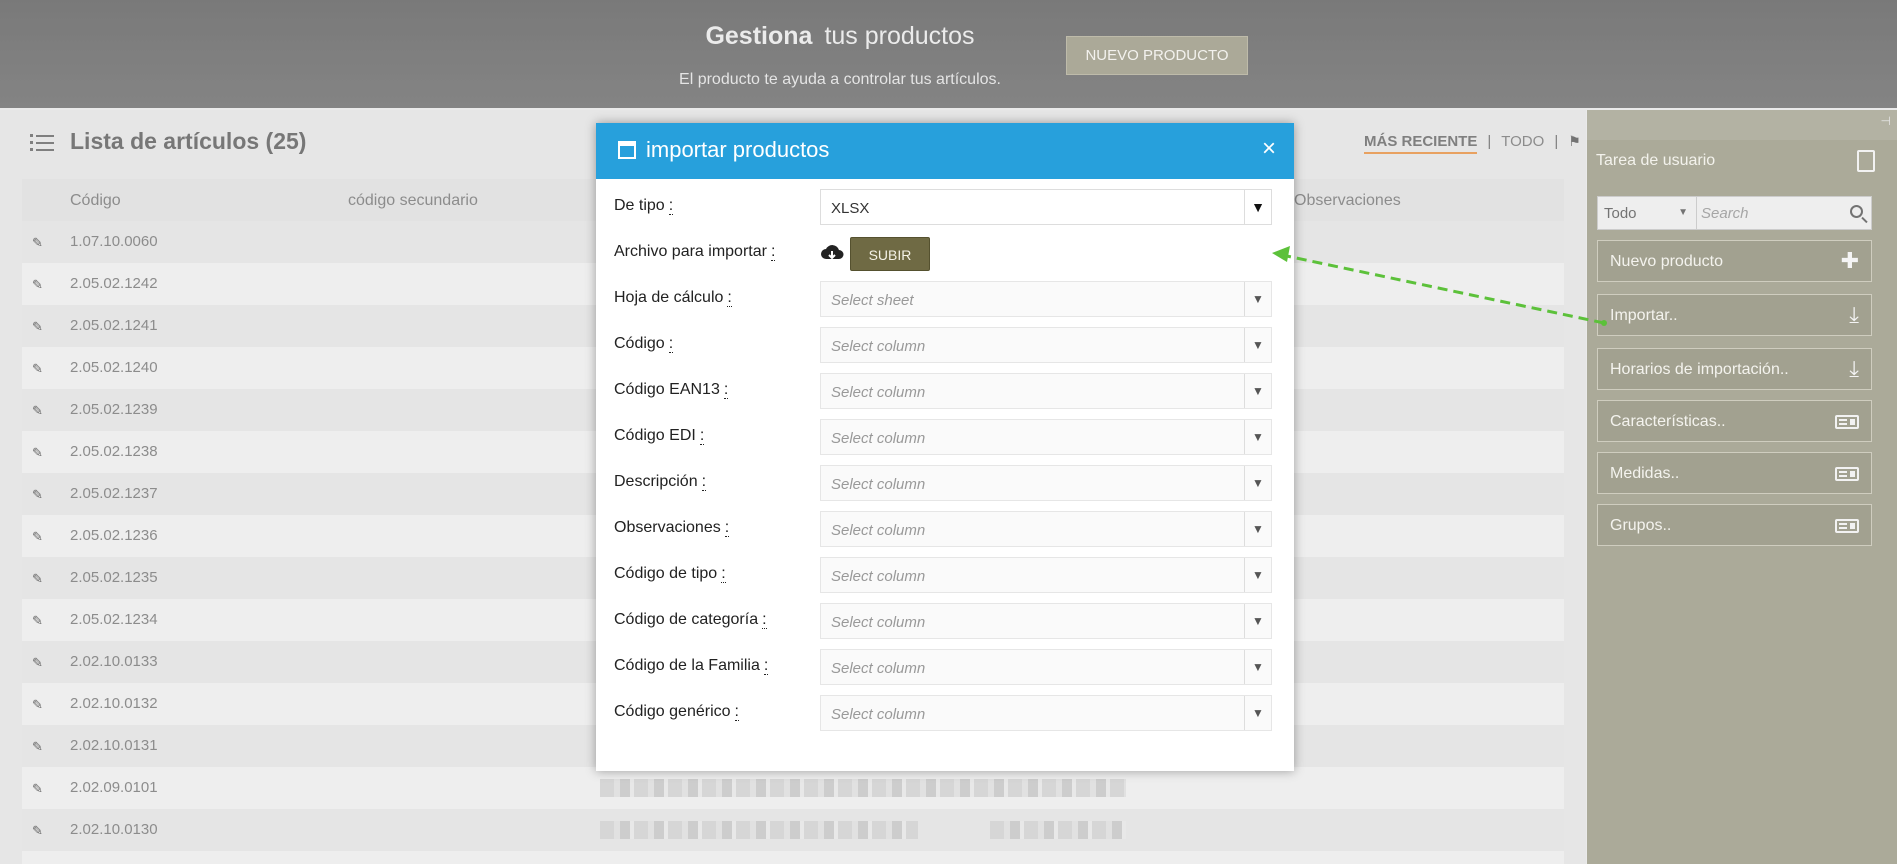 This screenshot has height=864, width=1897. I want to click on form-row: Código genérico: Select column ▼, so click(944, 713).